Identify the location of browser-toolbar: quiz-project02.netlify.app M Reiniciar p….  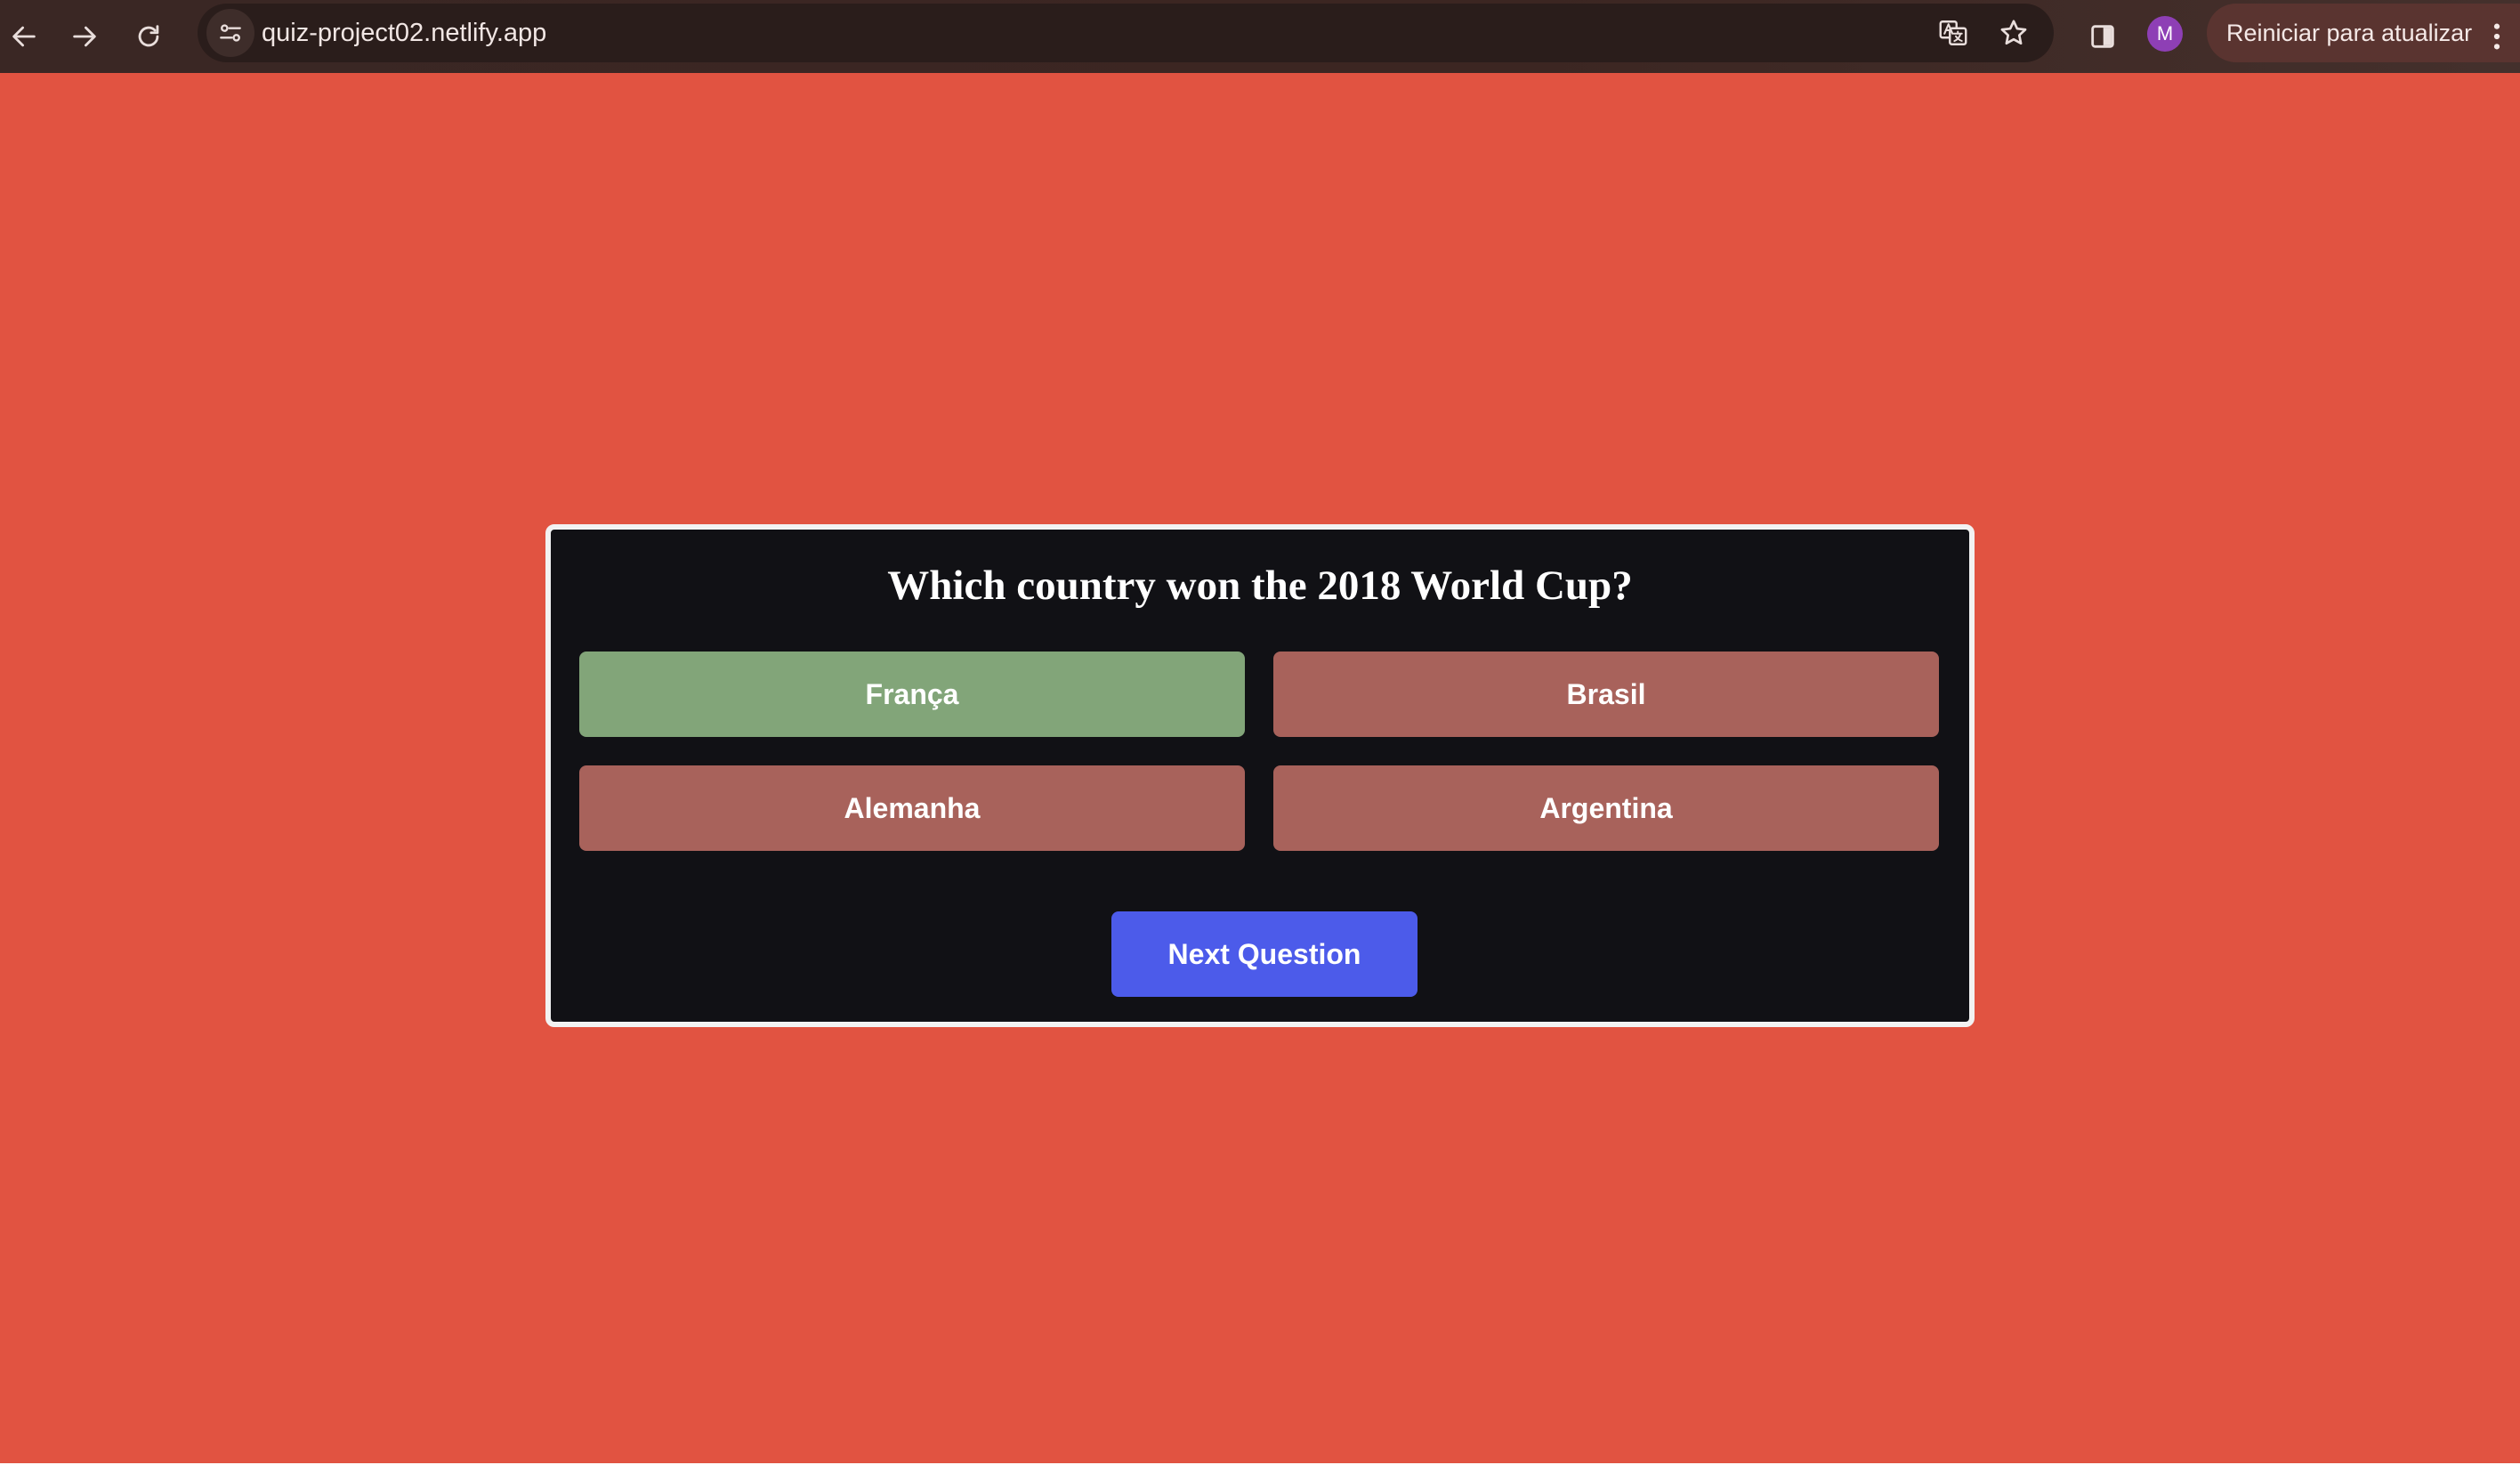
(1260, 36).